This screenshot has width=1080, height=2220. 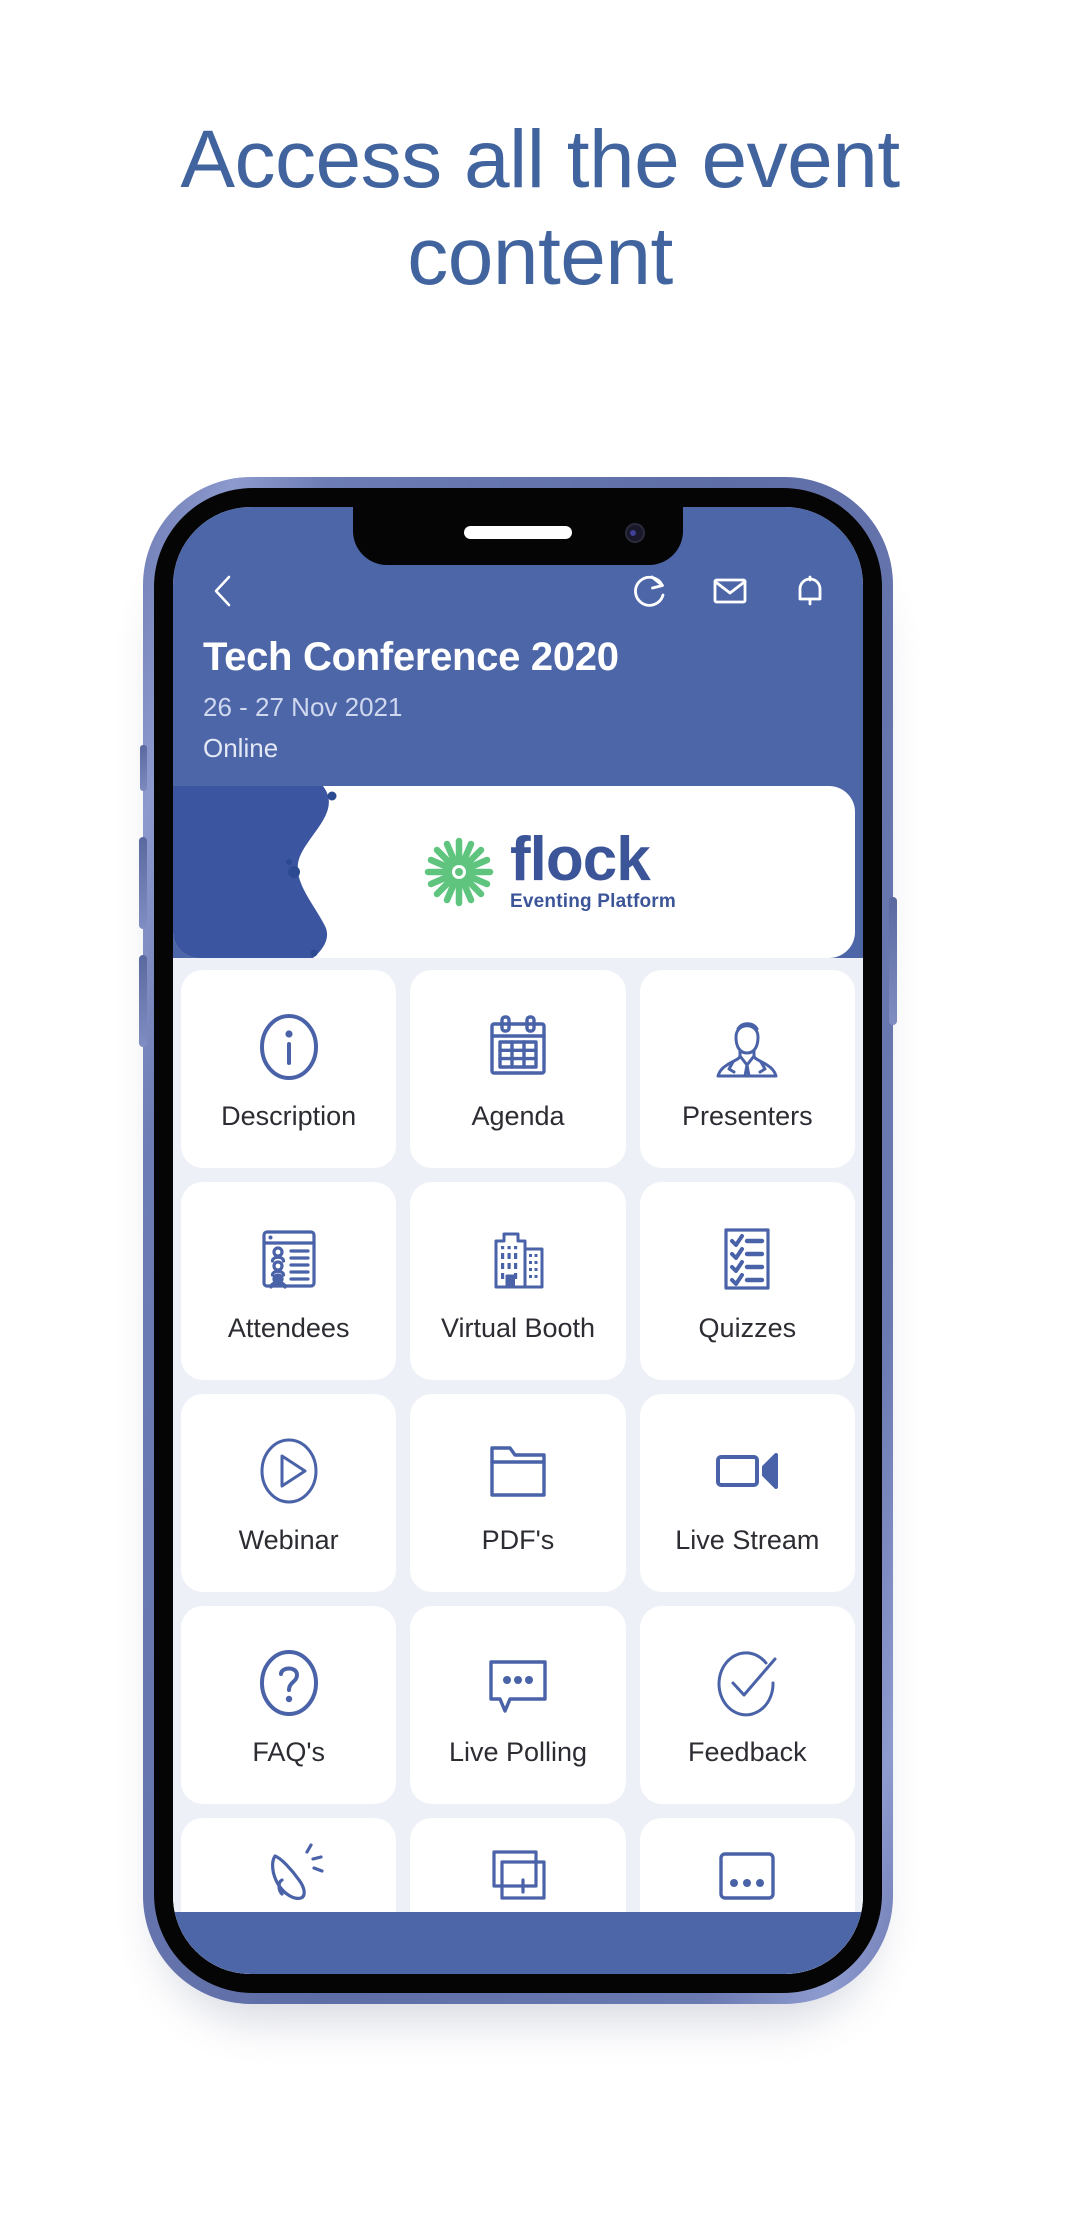 I want to click on tile-label: Presenters, so click(x=747, y=1115).